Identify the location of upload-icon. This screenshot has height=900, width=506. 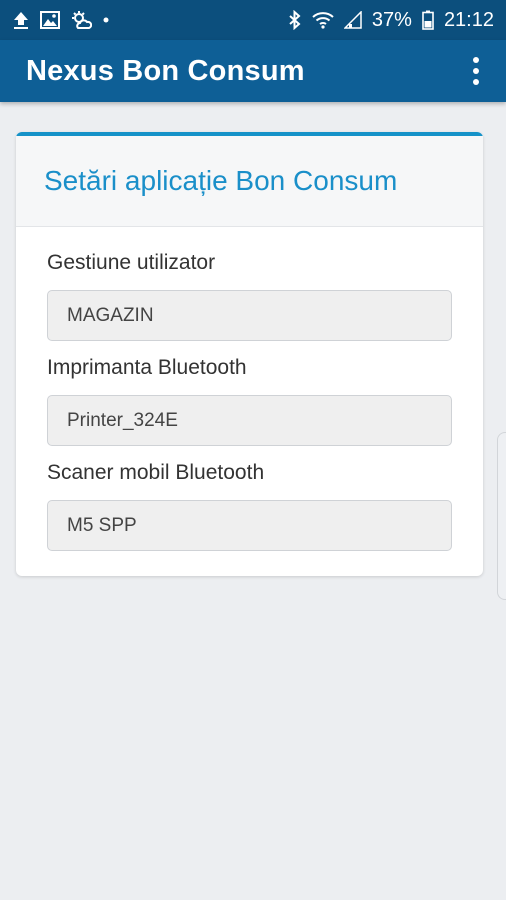
(21, 20).